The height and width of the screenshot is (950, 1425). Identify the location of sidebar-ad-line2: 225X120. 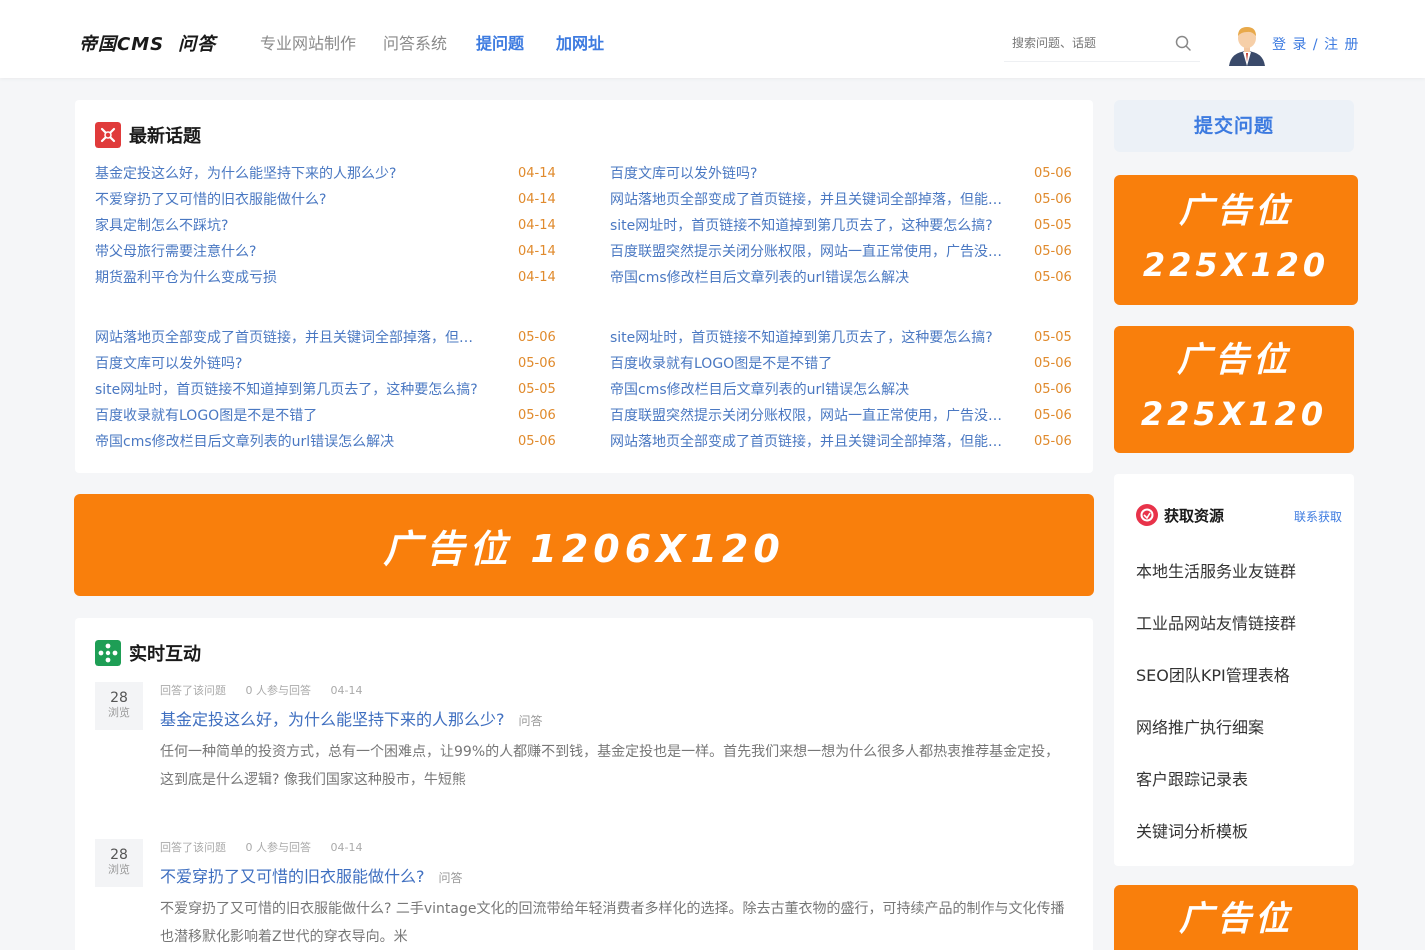
(1236, 265).